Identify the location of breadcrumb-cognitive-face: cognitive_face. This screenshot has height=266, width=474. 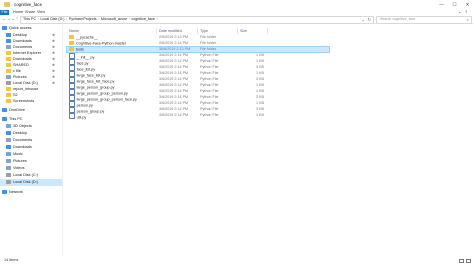
(143, 19).